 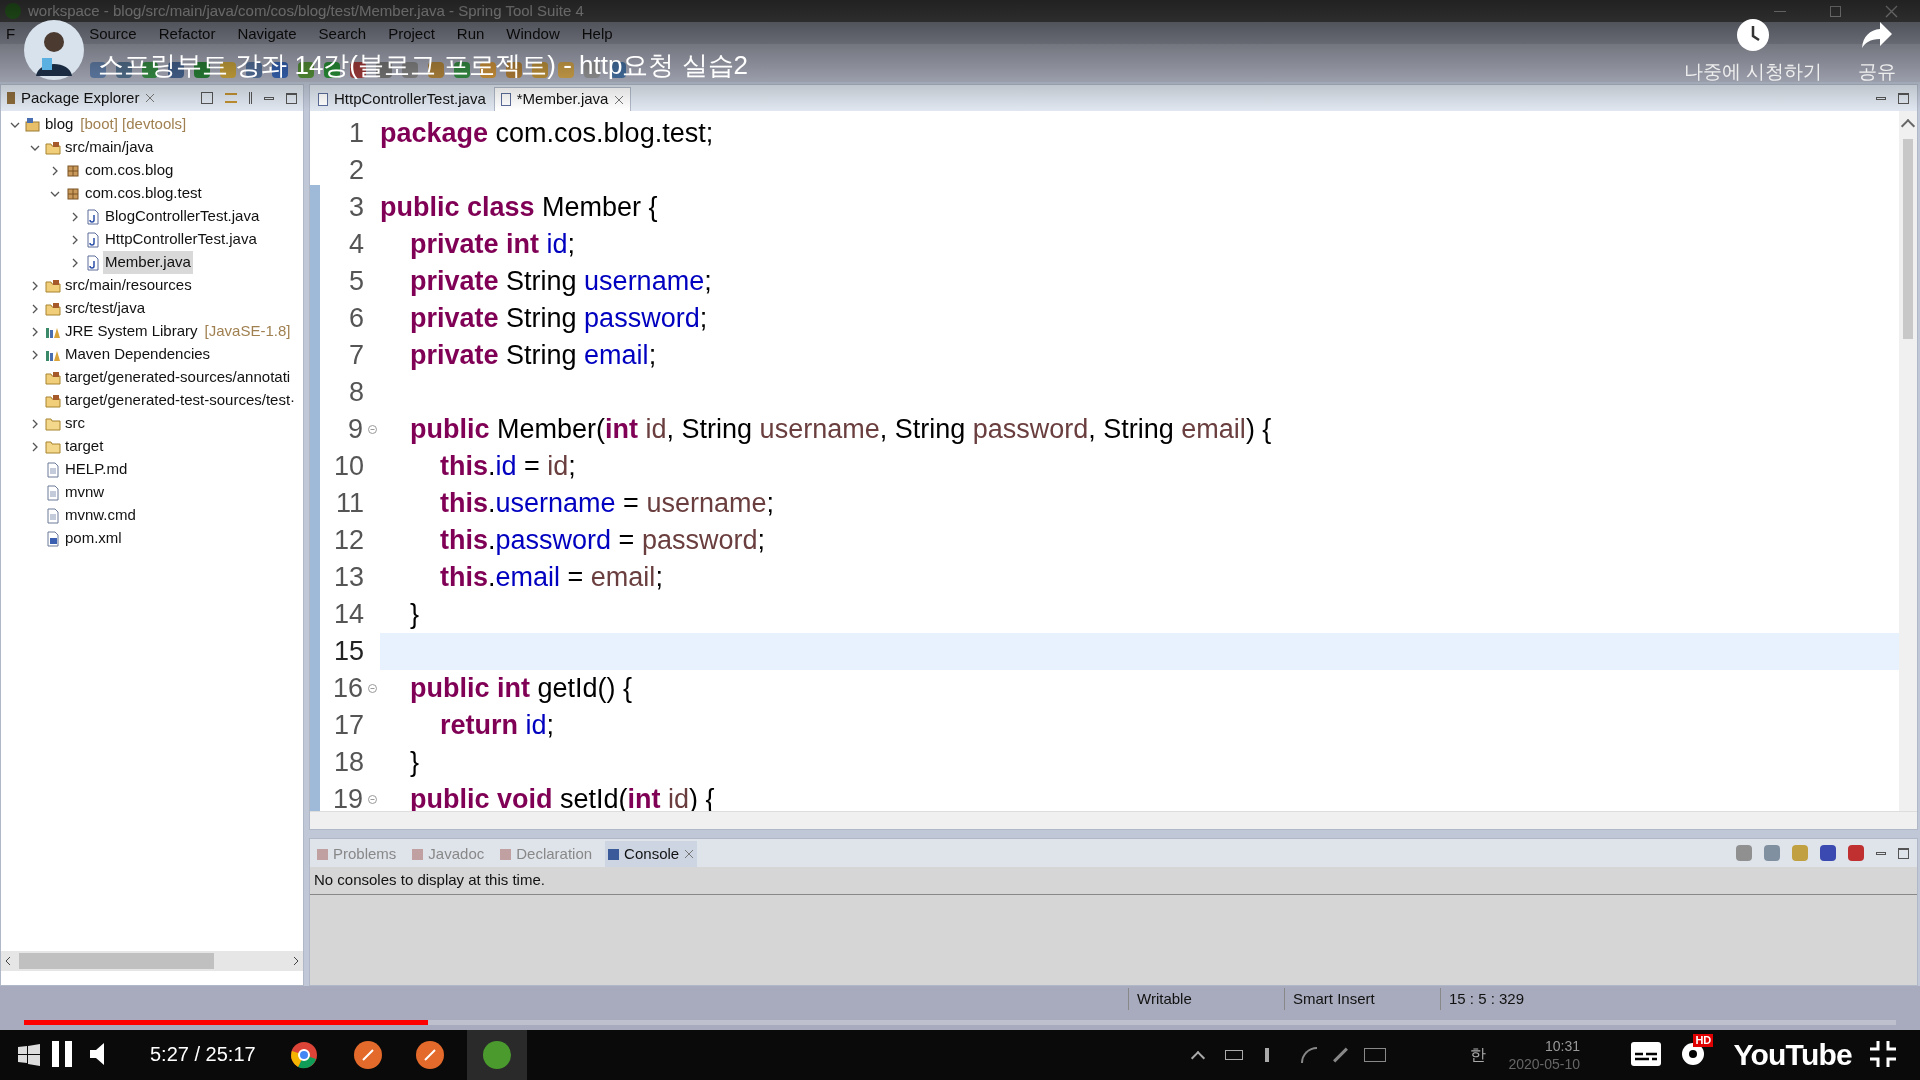 I want to click on tree-item: Maven Dependencies, so click(x=138, y=354).